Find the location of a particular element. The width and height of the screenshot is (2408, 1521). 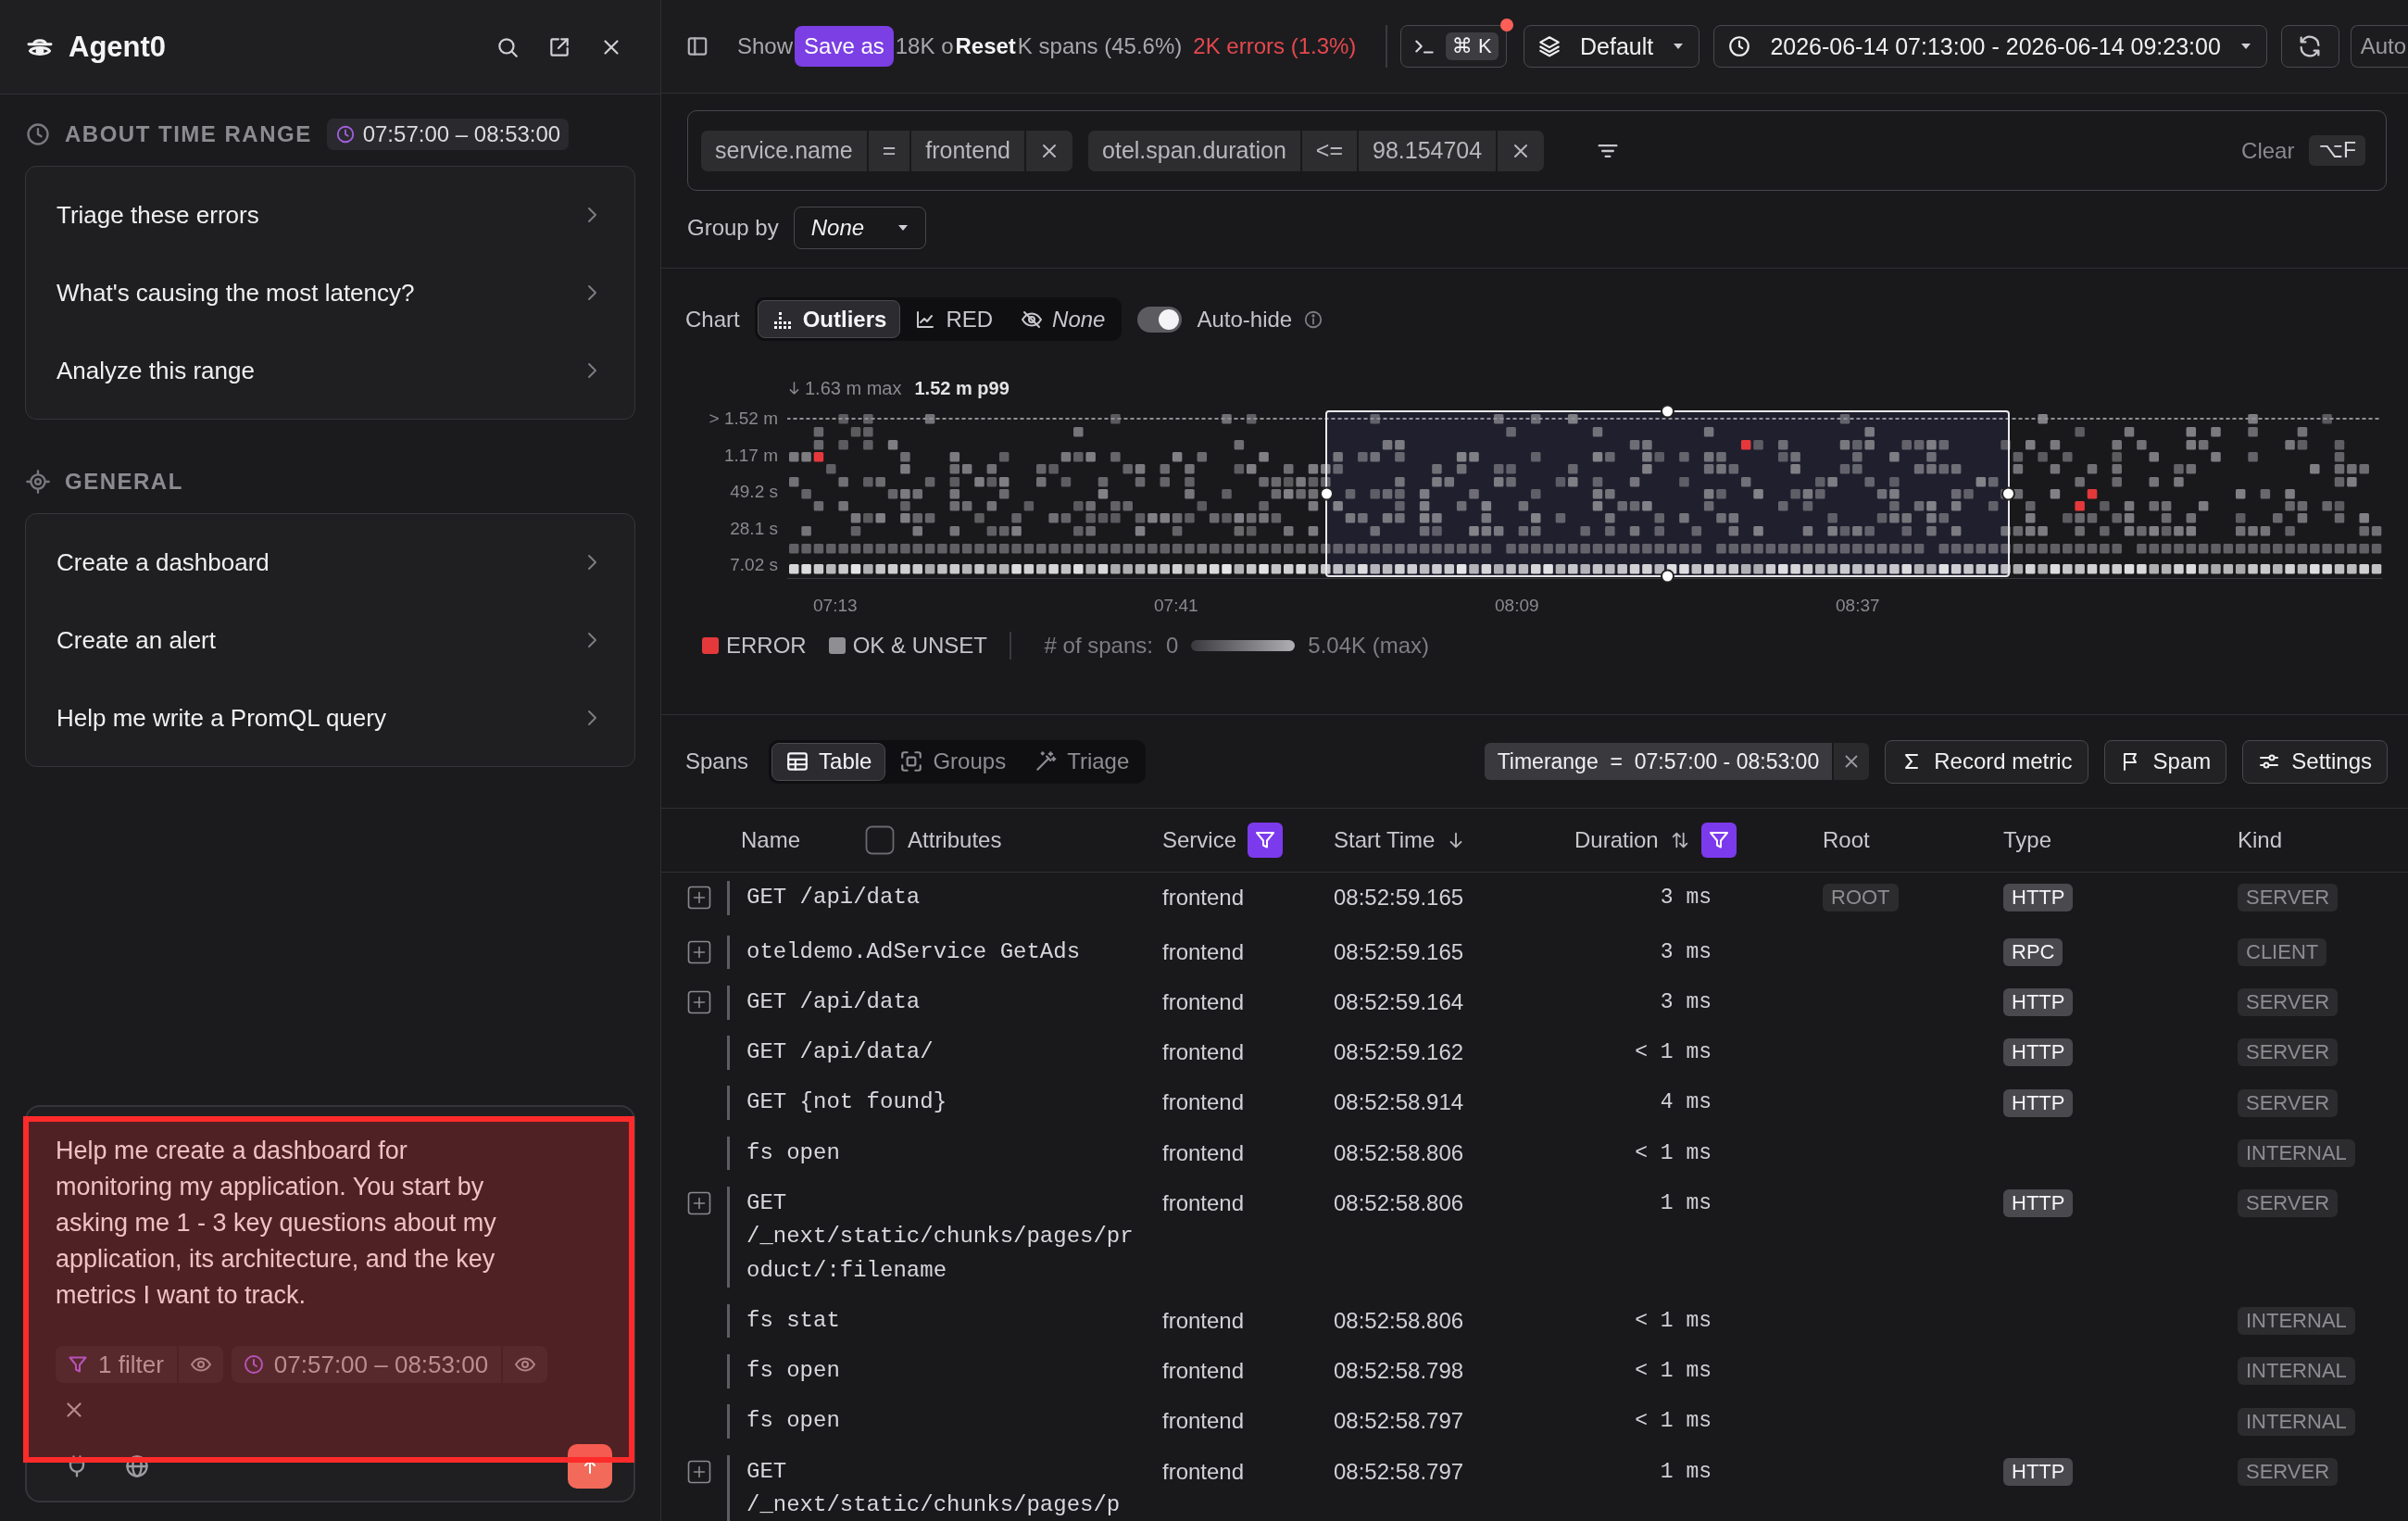

filter-value: 98.154704 is located at coordinates (1428, 151).